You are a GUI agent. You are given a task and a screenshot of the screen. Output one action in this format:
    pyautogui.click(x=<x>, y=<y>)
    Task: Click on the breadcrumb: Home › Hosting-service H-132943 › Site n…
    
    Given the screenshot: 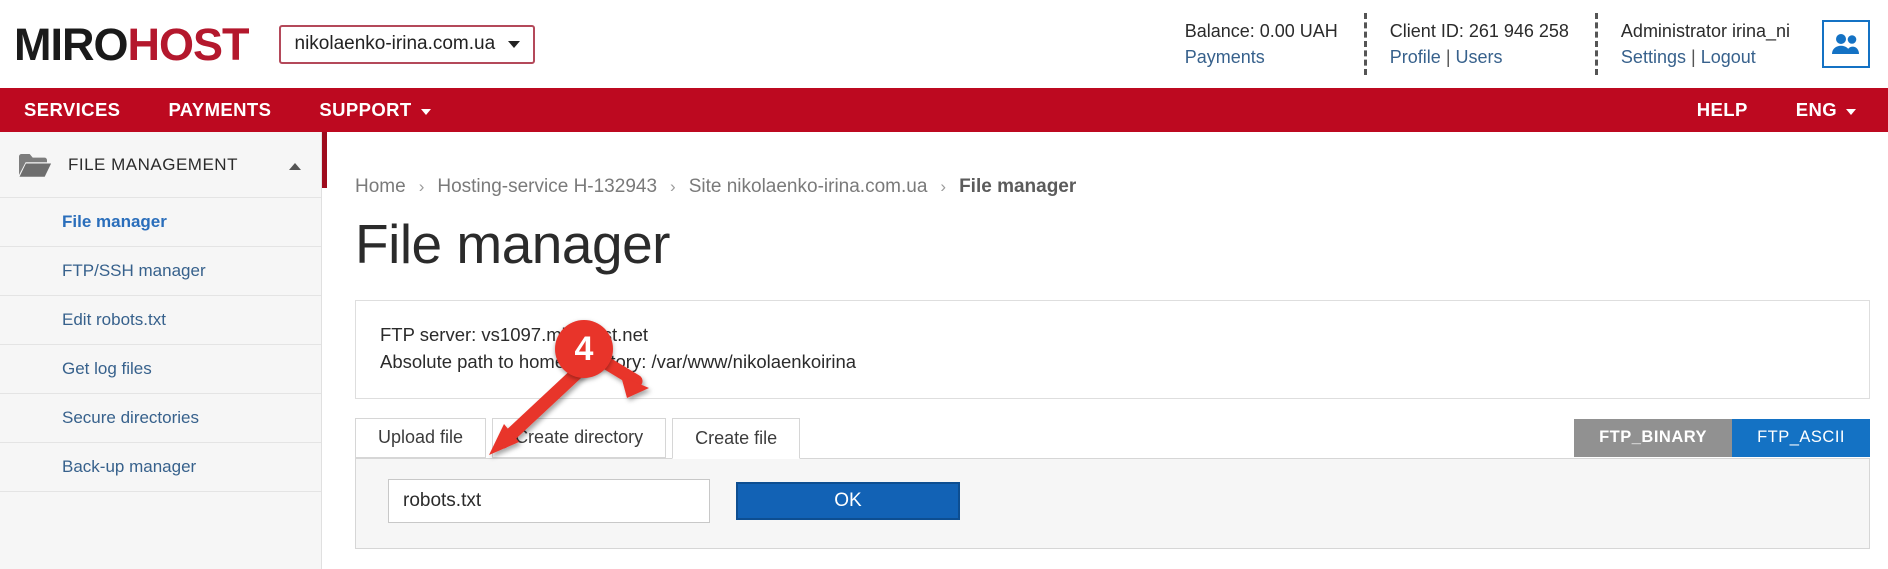 What is the action you would take?
    pyautogui.click(x=1121, y=165)
    